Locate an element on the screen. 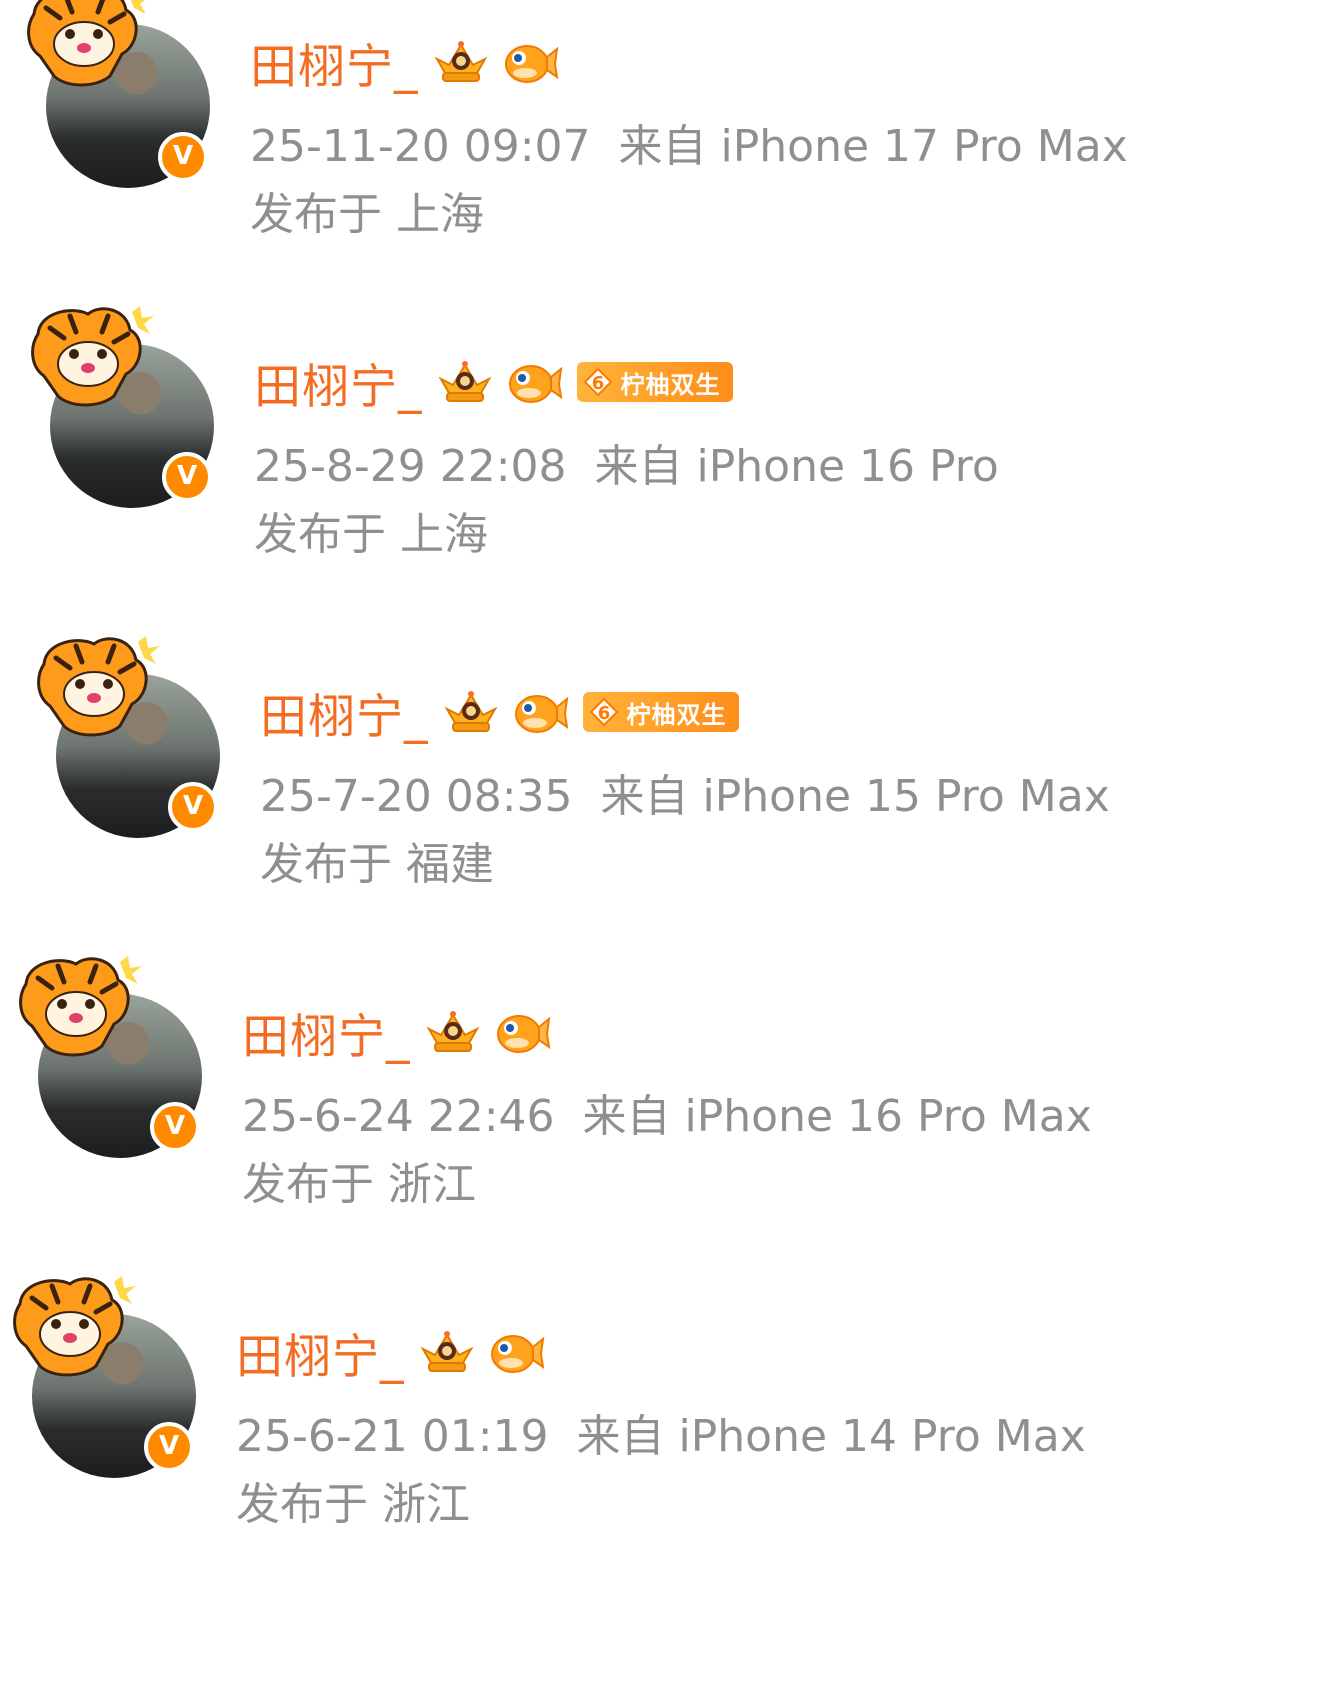 Image resolution: width=1320 pixels, height=1705 pixels. post-meta-time: 25-11-20 09:07 来自 iPhone 17 Pro Max is located at coordinates (689, 142).